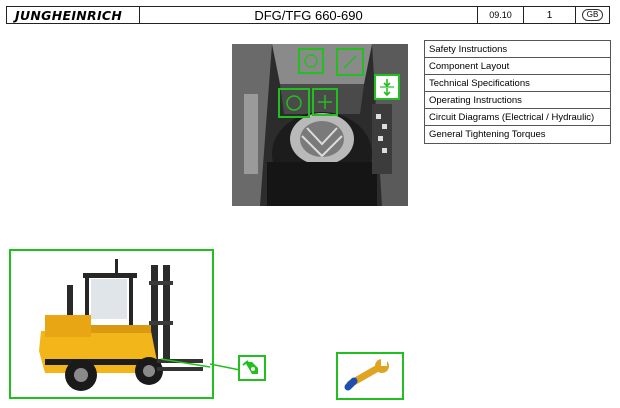  I want to click on language-code: GB, so click(592, 15).